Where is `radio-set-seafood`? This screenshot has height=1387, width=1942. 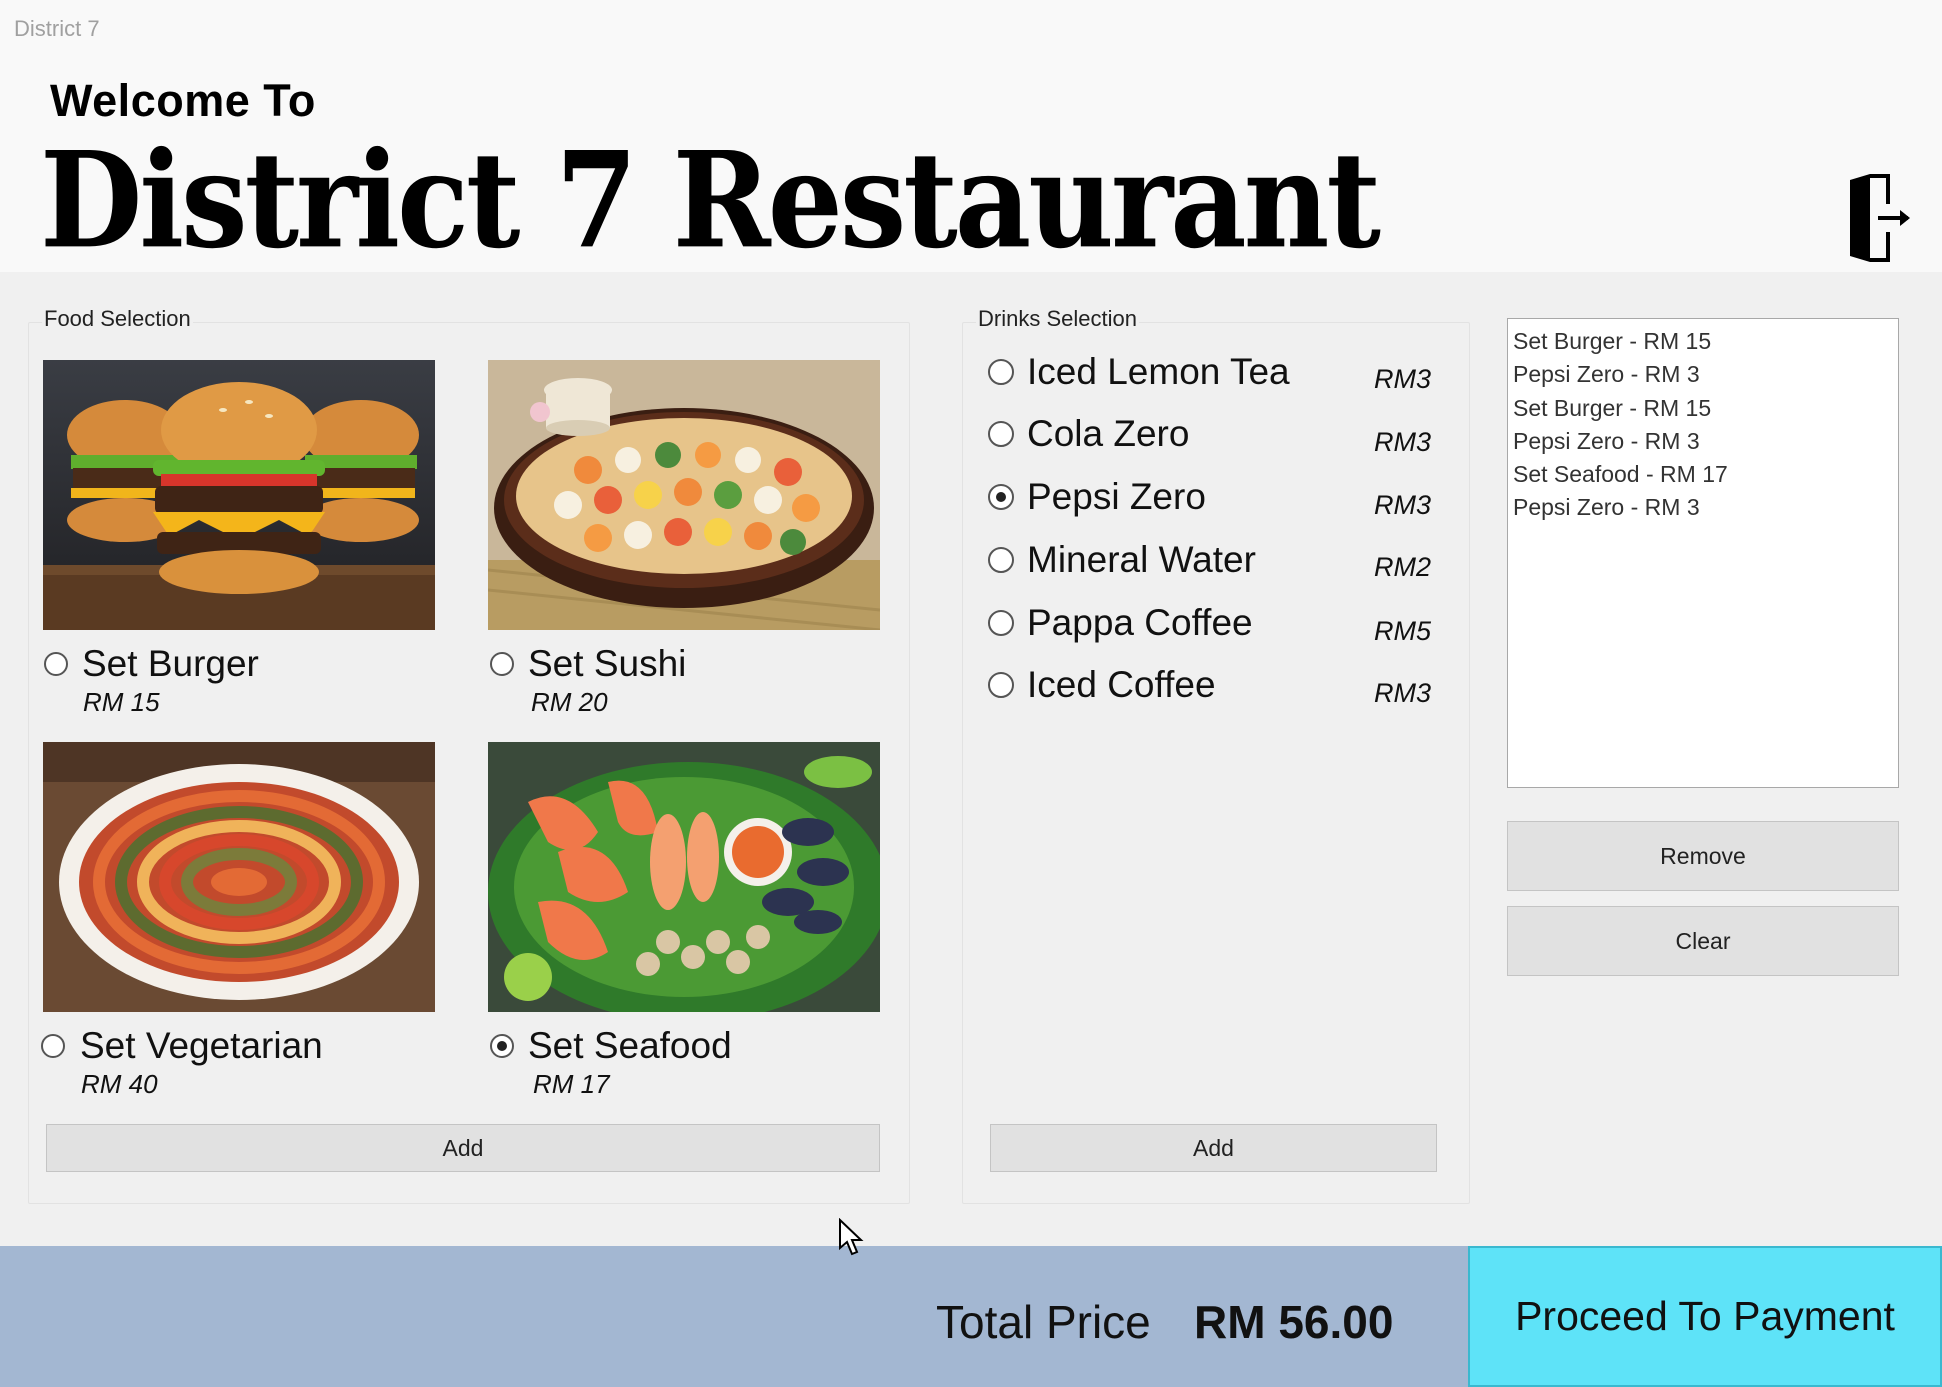 radio-set-seafood is located at coordinates (502, 1046).